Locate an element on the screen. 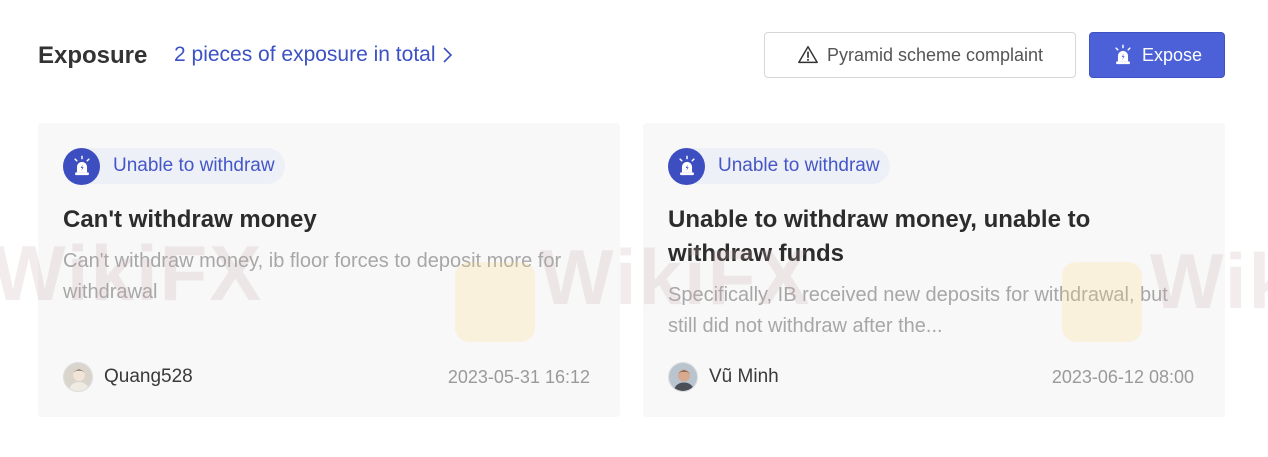 This screenshot has height=457, width=1268. card-footer: Vũ Minh 2023-06-12 08:00 is located at coordinates (931, 377).